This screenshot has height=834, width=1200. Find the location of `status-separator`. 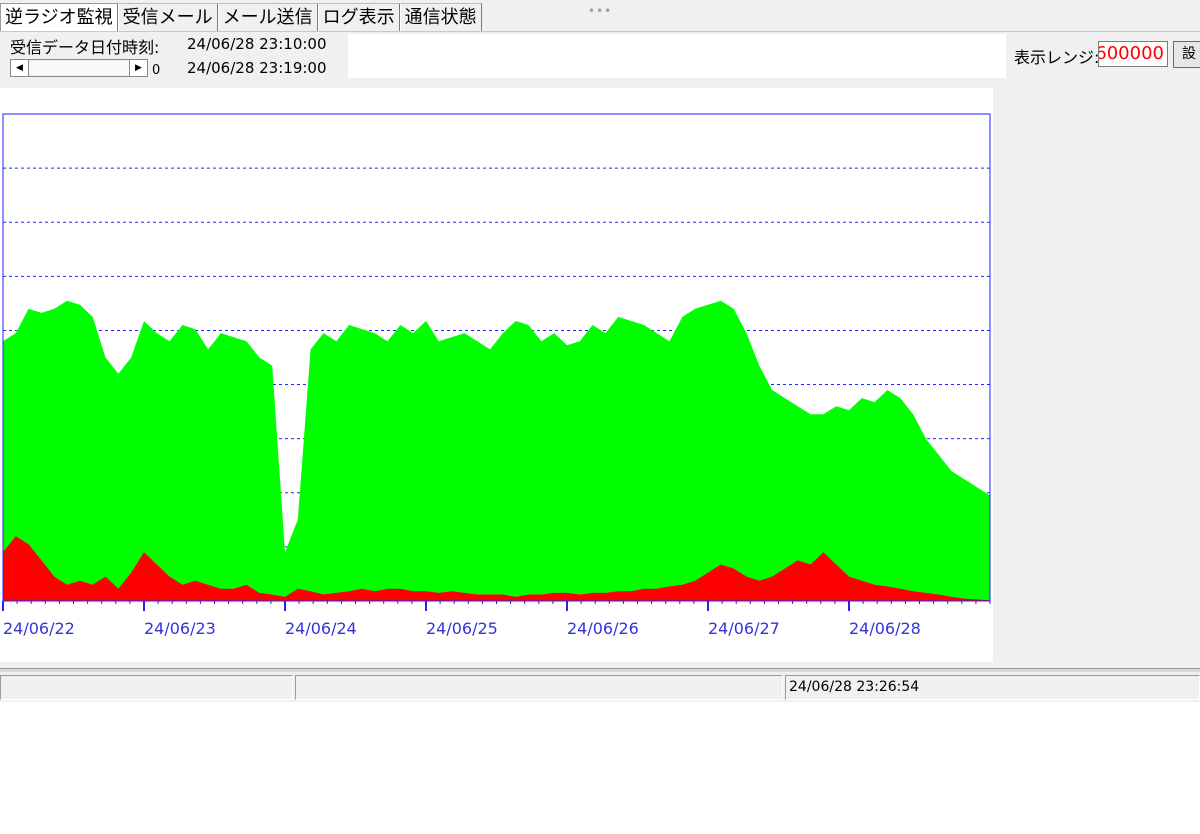

status-separator is located at coordinates (600, 670).